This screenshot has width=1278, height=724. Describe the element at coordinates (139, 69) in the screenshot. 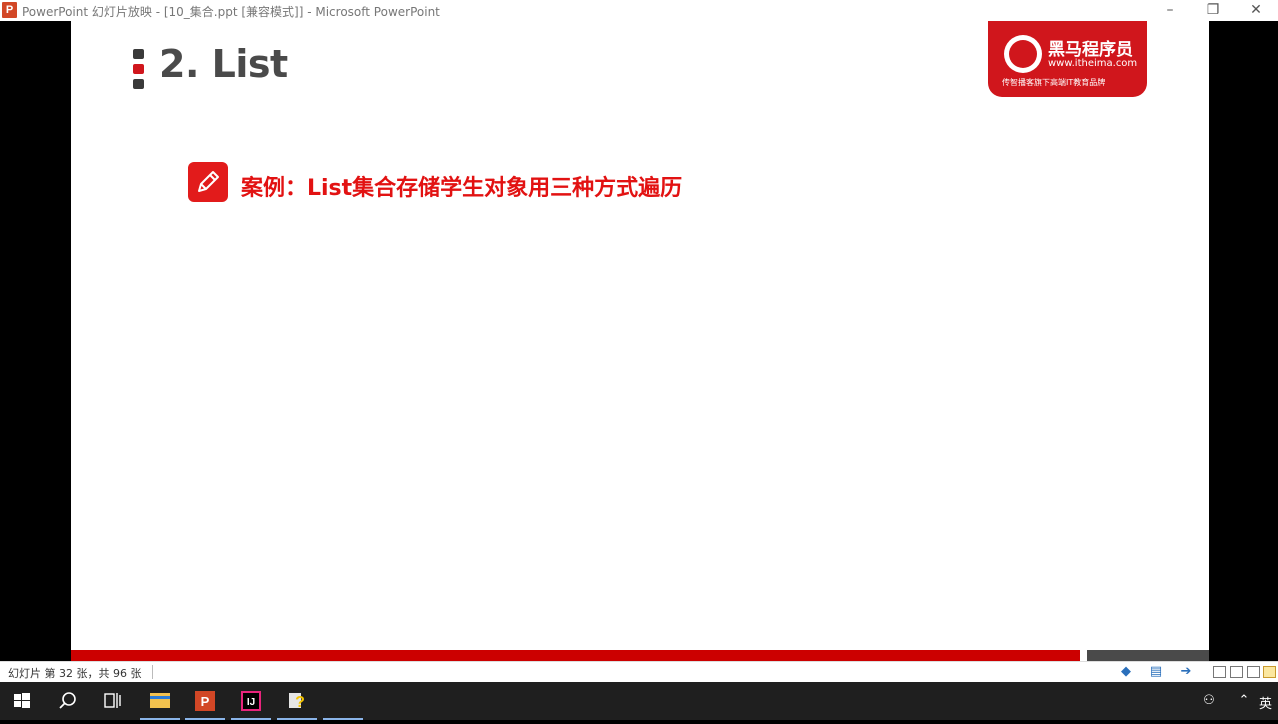

I see `title-bullet-icon` at that location.